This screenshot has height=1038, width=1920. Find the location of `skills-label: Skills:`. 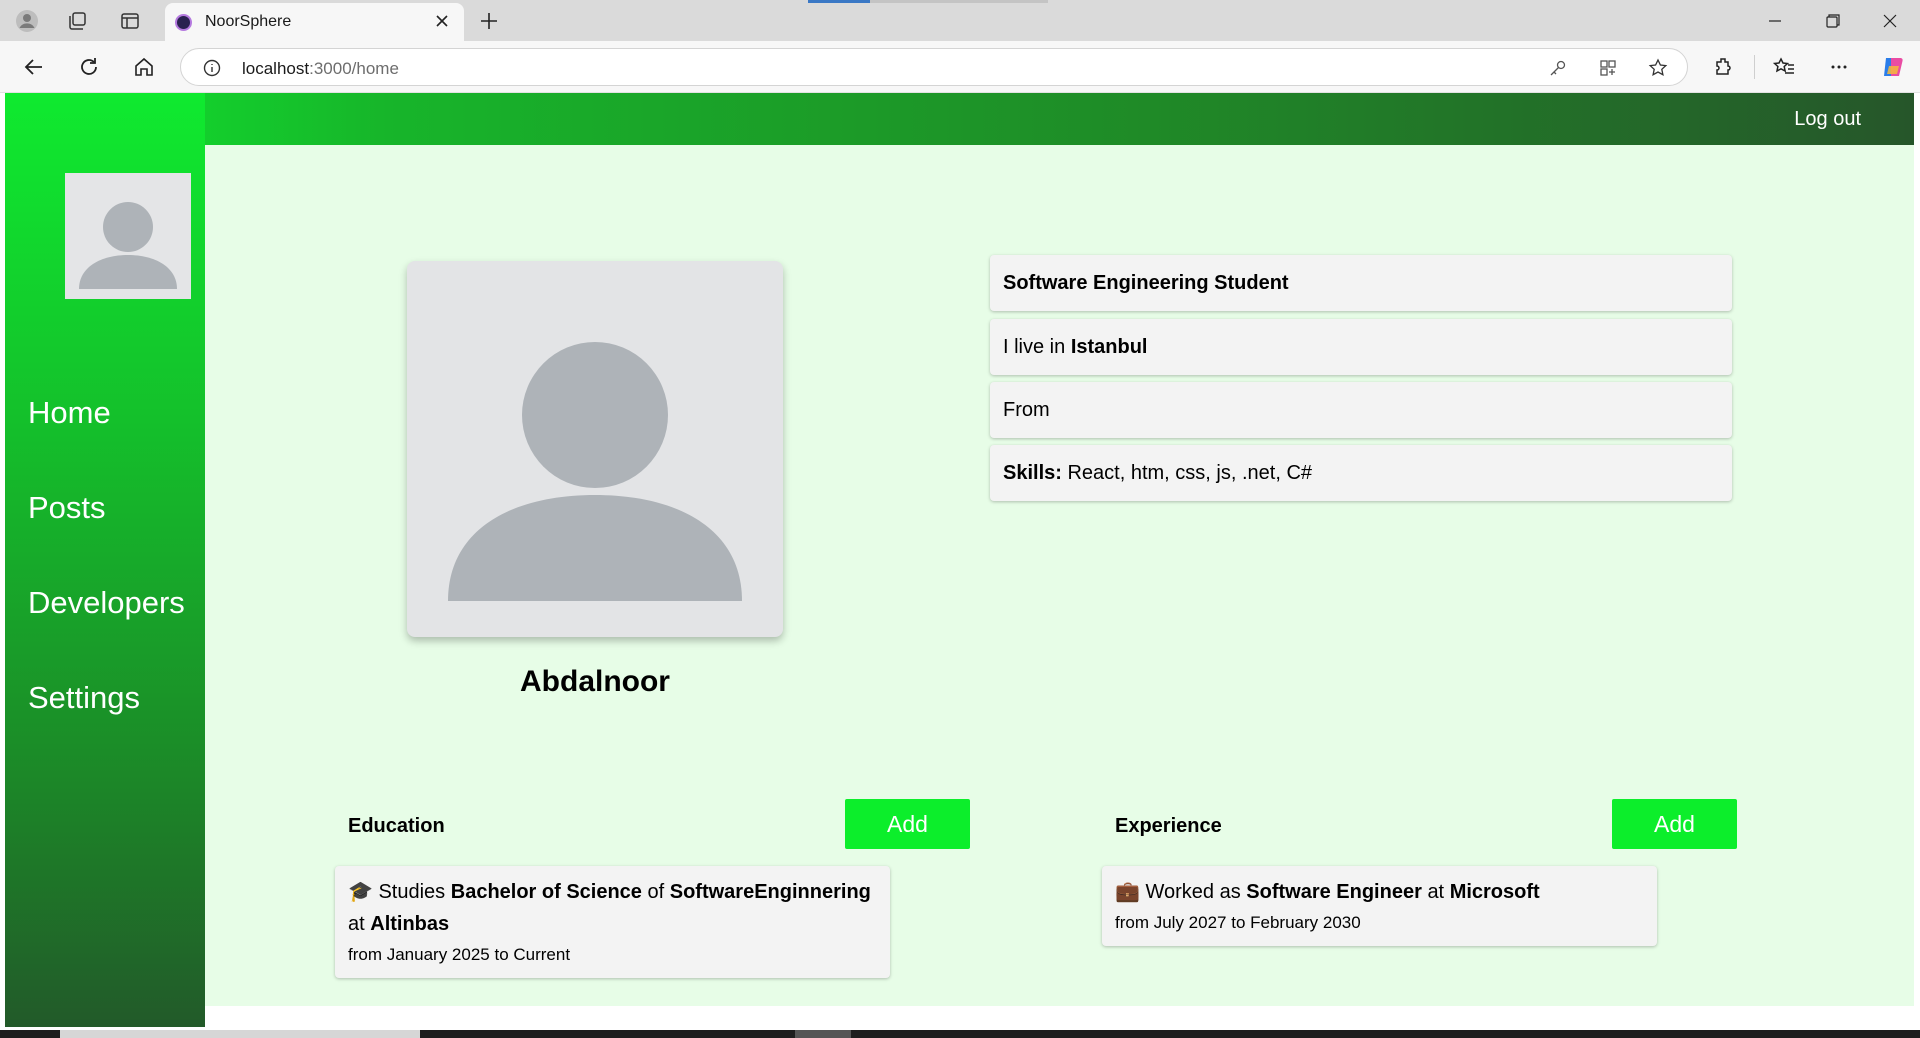

skills-label: Skills: is located at coordinates (1032, 472).